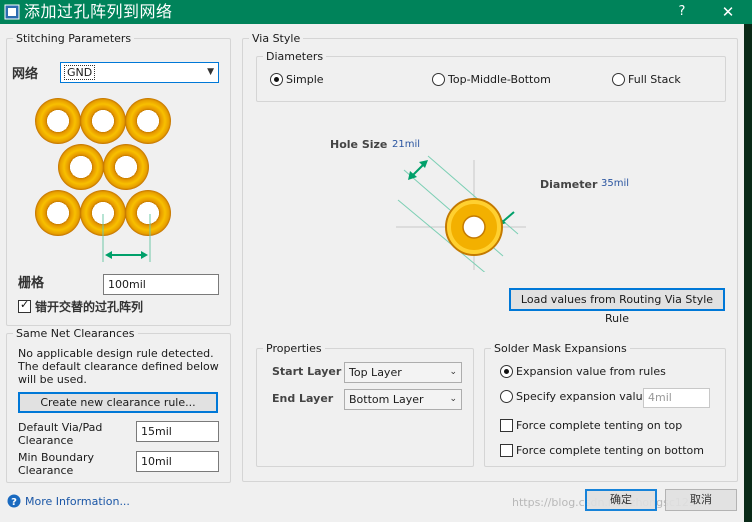 This screenshot has height=522, width=752. Describe the element at coordinates (307, 371) in the screenshot. I see `start-layer-label: Start Layer` at that location.